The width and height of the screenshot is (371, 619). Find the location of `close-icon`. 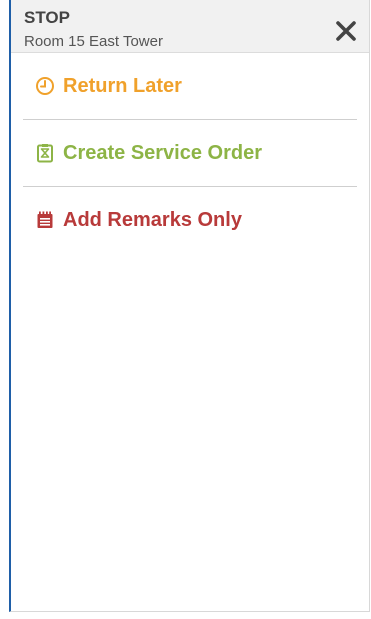

close-icon is located at coordinates (346, 31).